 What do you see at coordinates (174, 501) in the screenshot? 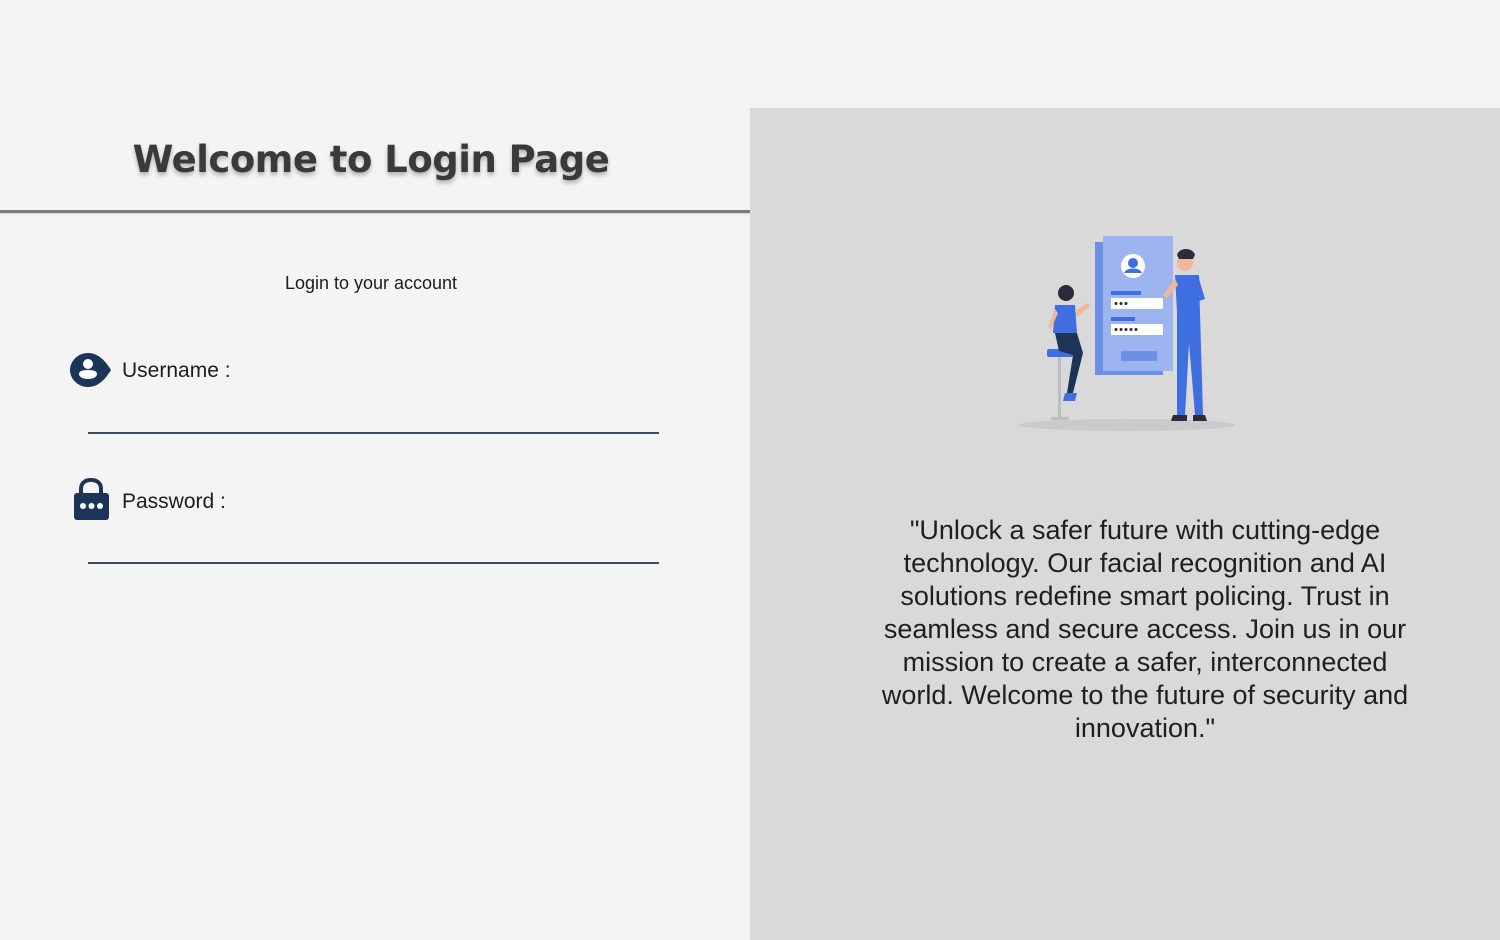
I see `password-label: Password :` at bounding box center [174, 501].